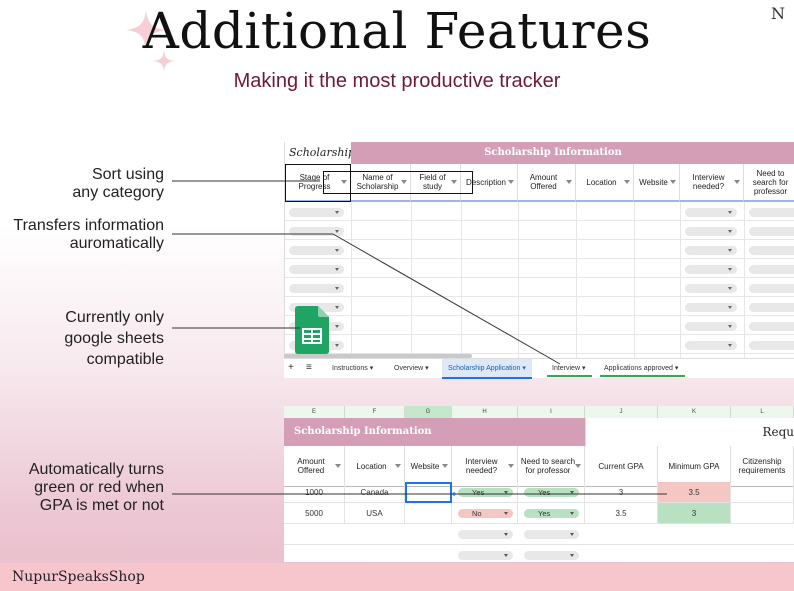 The width and height of the screenshot is (794, 591). Describe the element at coordinates (375, 412) in the screenshot. I see `column-letter: F` at that location.